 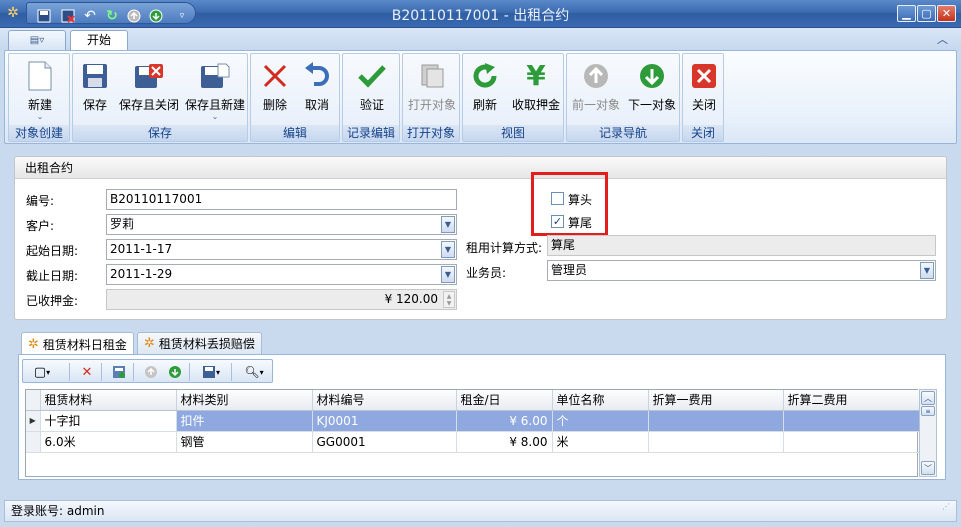 I want to click on grid-next-button, so click(x=175, y=372).